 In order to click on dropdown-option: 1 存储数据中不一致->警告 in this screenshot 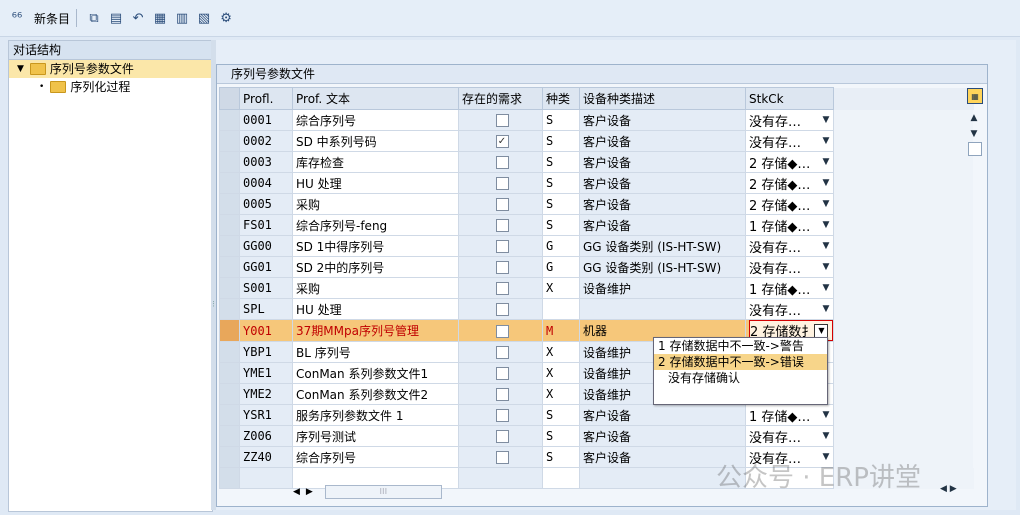, I will do `click(740, 346)`.